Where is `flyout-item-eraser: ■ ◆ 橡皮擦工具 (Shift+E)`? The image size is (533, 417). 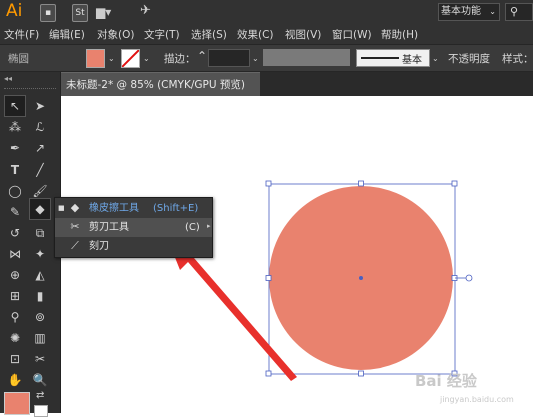 flyout-item-eraser: ■ ◆ 橡皮擦工具 (Shift+E) is located at coordinates (133, 208).